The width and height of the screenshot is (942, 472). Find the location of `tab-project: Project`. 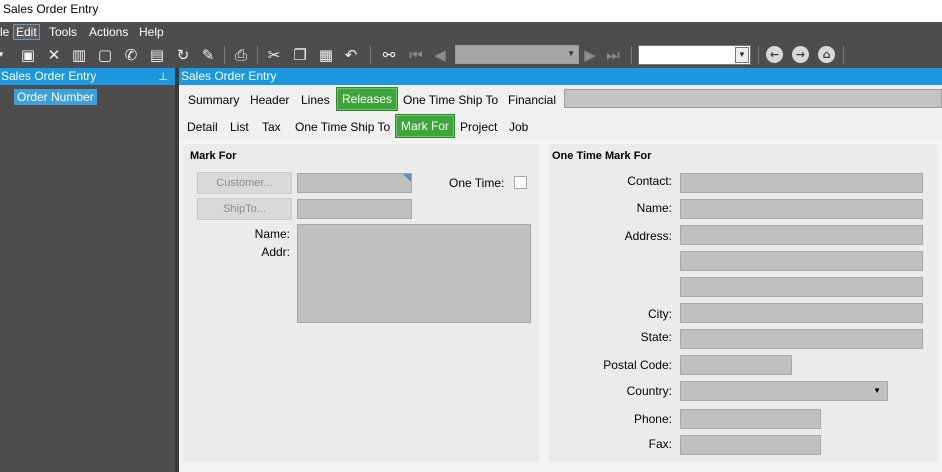

tab-project: Project is located at coordinates (478, 127).